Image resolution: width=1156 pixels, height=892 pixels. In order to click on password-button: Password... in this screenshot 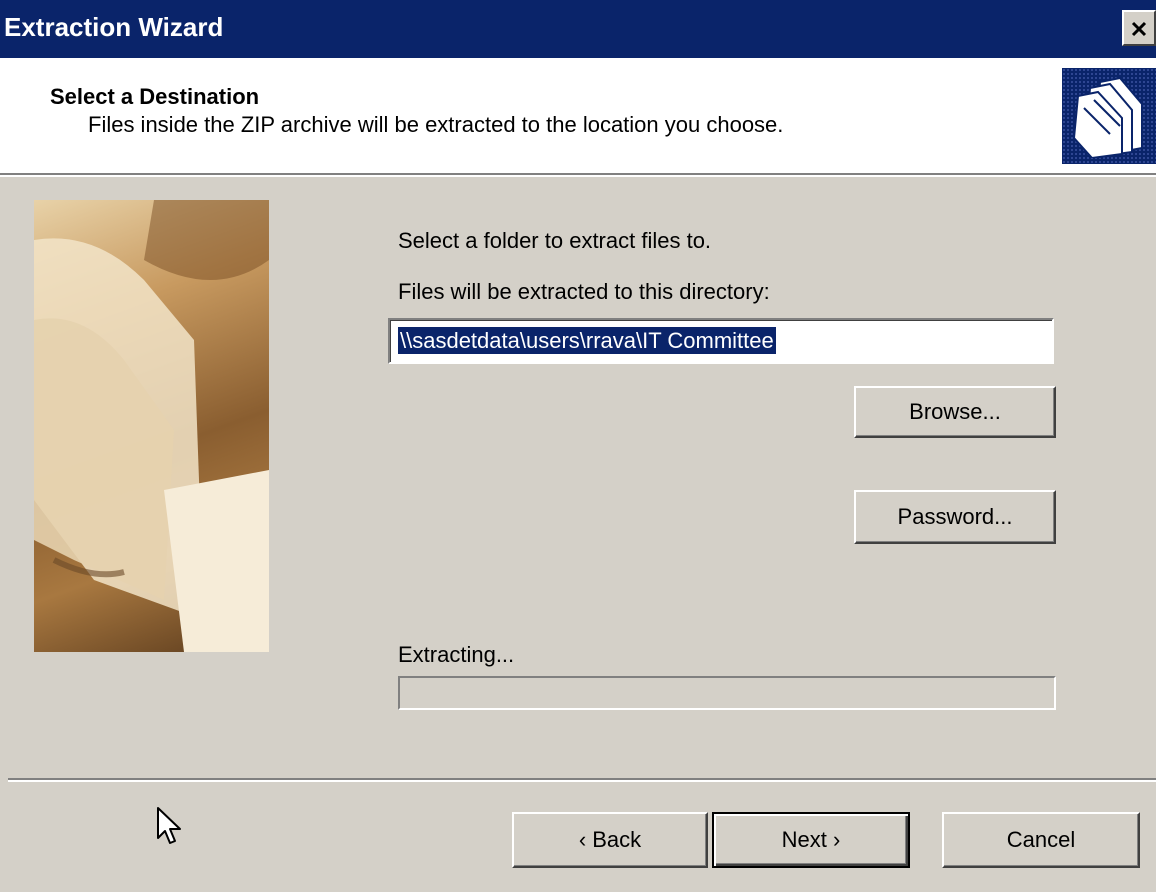, I will do `click(955, 517)`.